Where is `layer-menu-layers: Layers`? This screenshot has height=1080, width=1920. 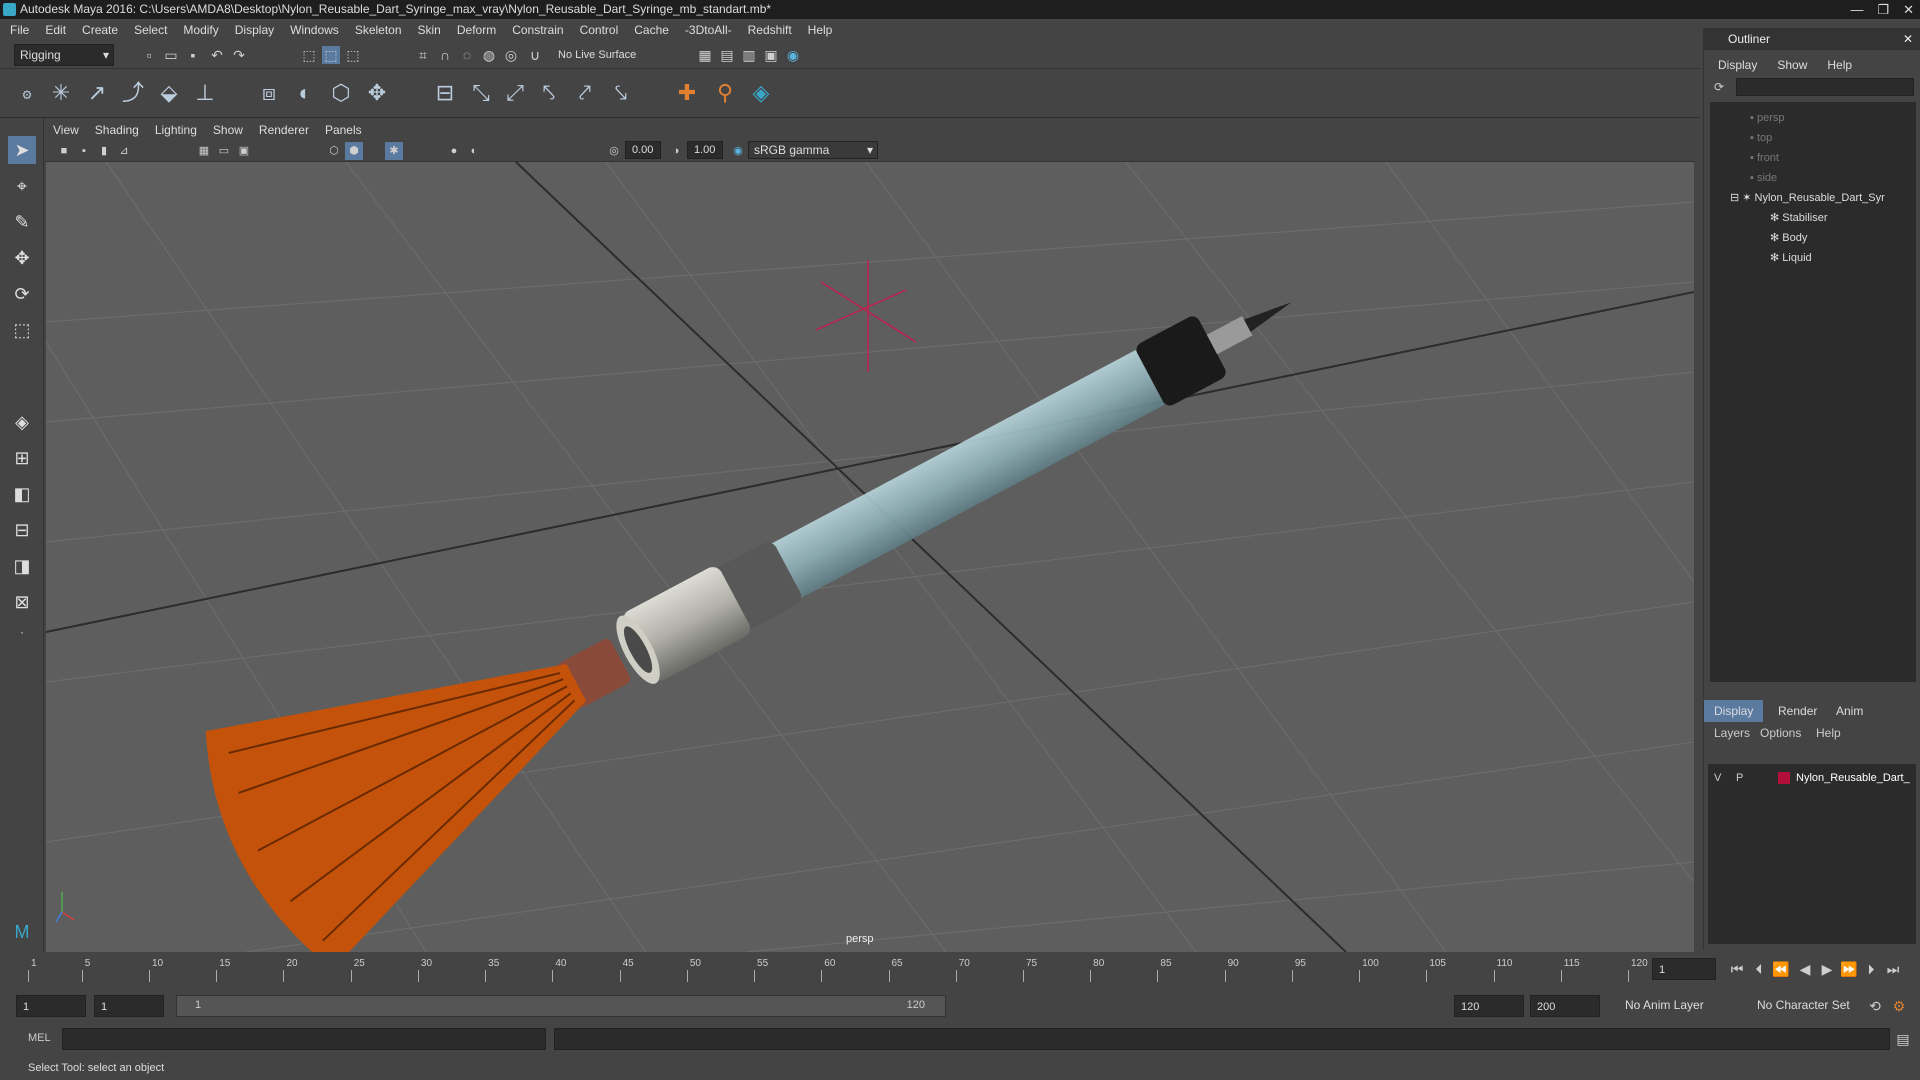 layer-menu-layers: Layers is located at coordinates (1732, 733).